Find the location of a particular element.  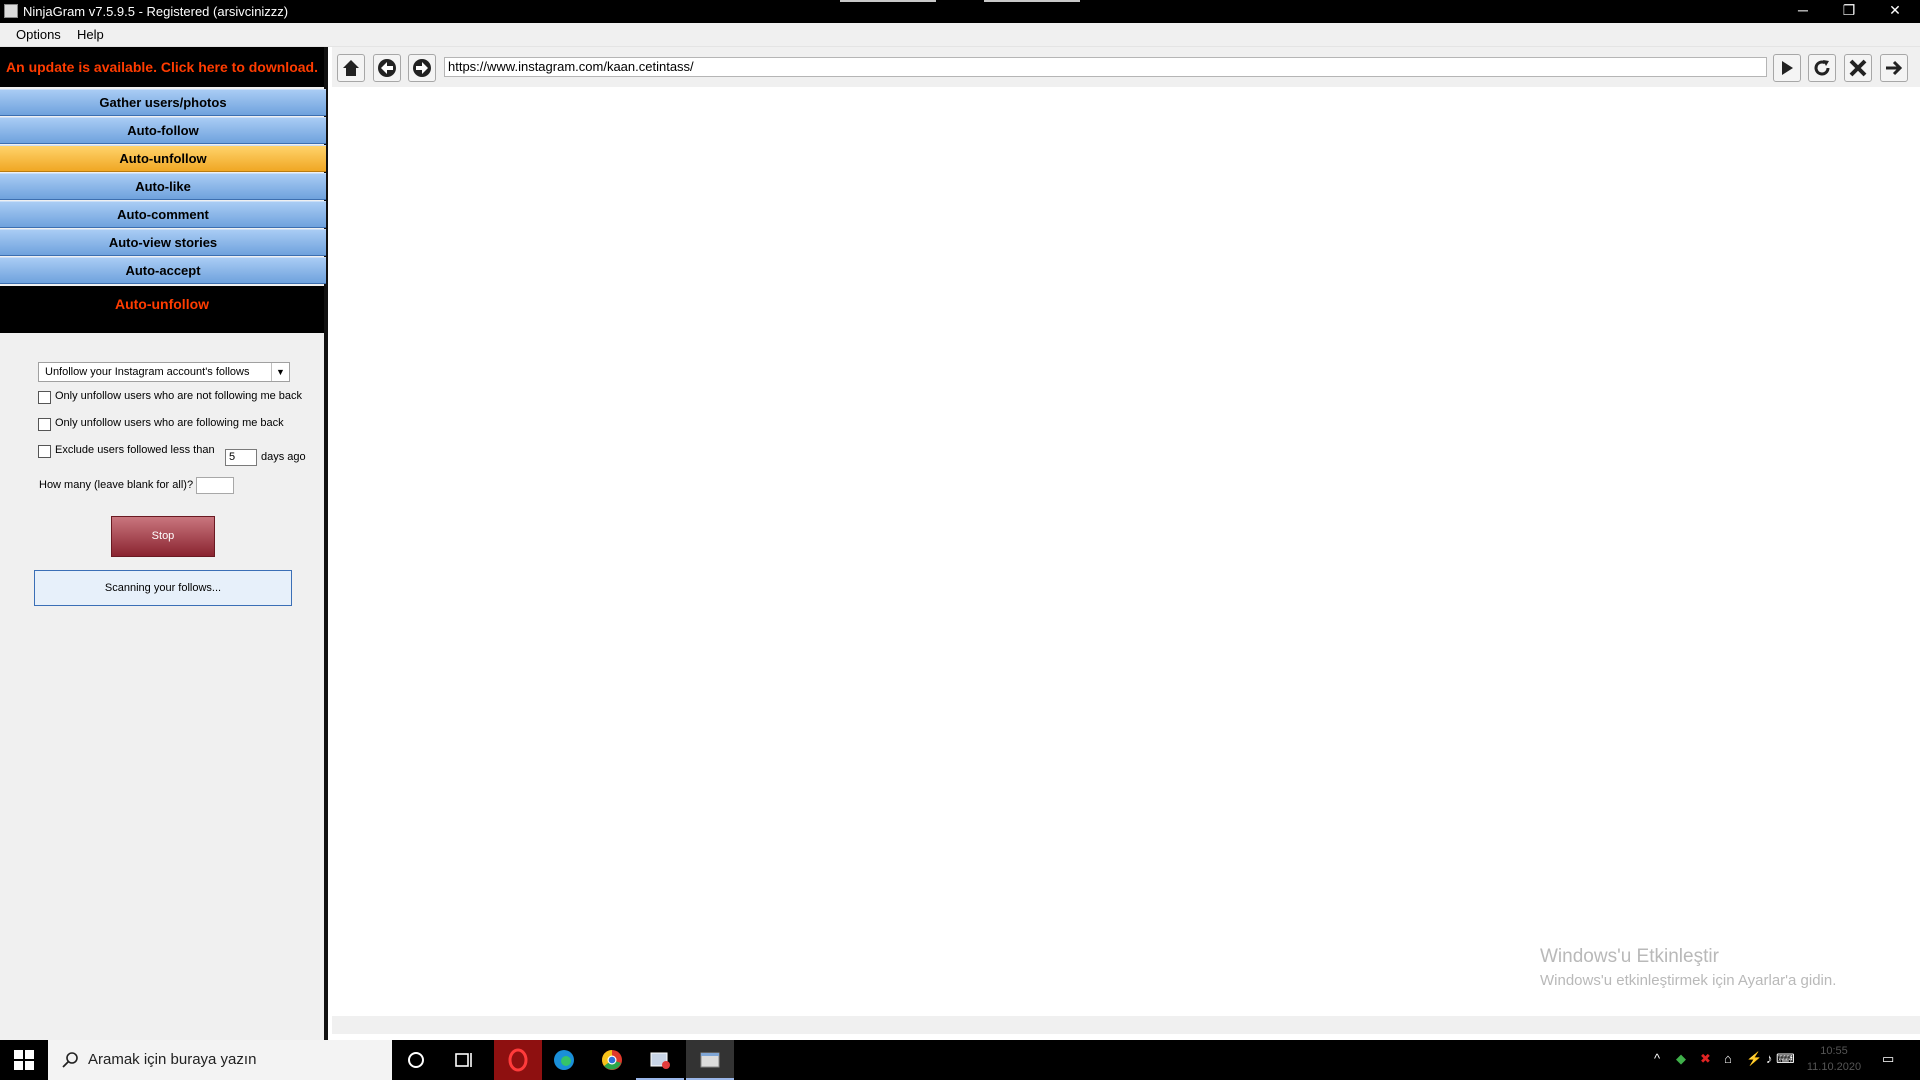

ninjagram-icon is located at coordinates (710, 1060).